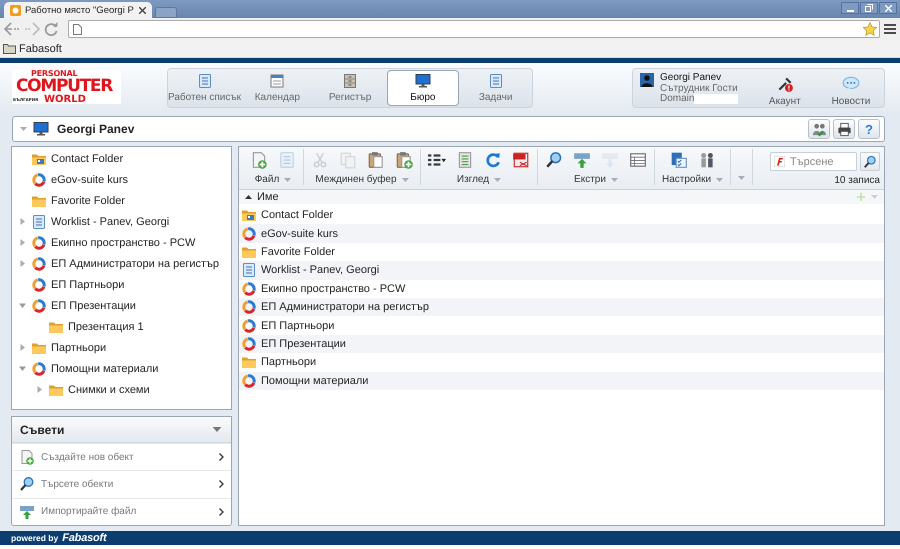  What do you see at coordinates (78, 10) in the screenshot?
I see `browser-tab: Работно място "Georgi P` at bounding box center [78, 10].